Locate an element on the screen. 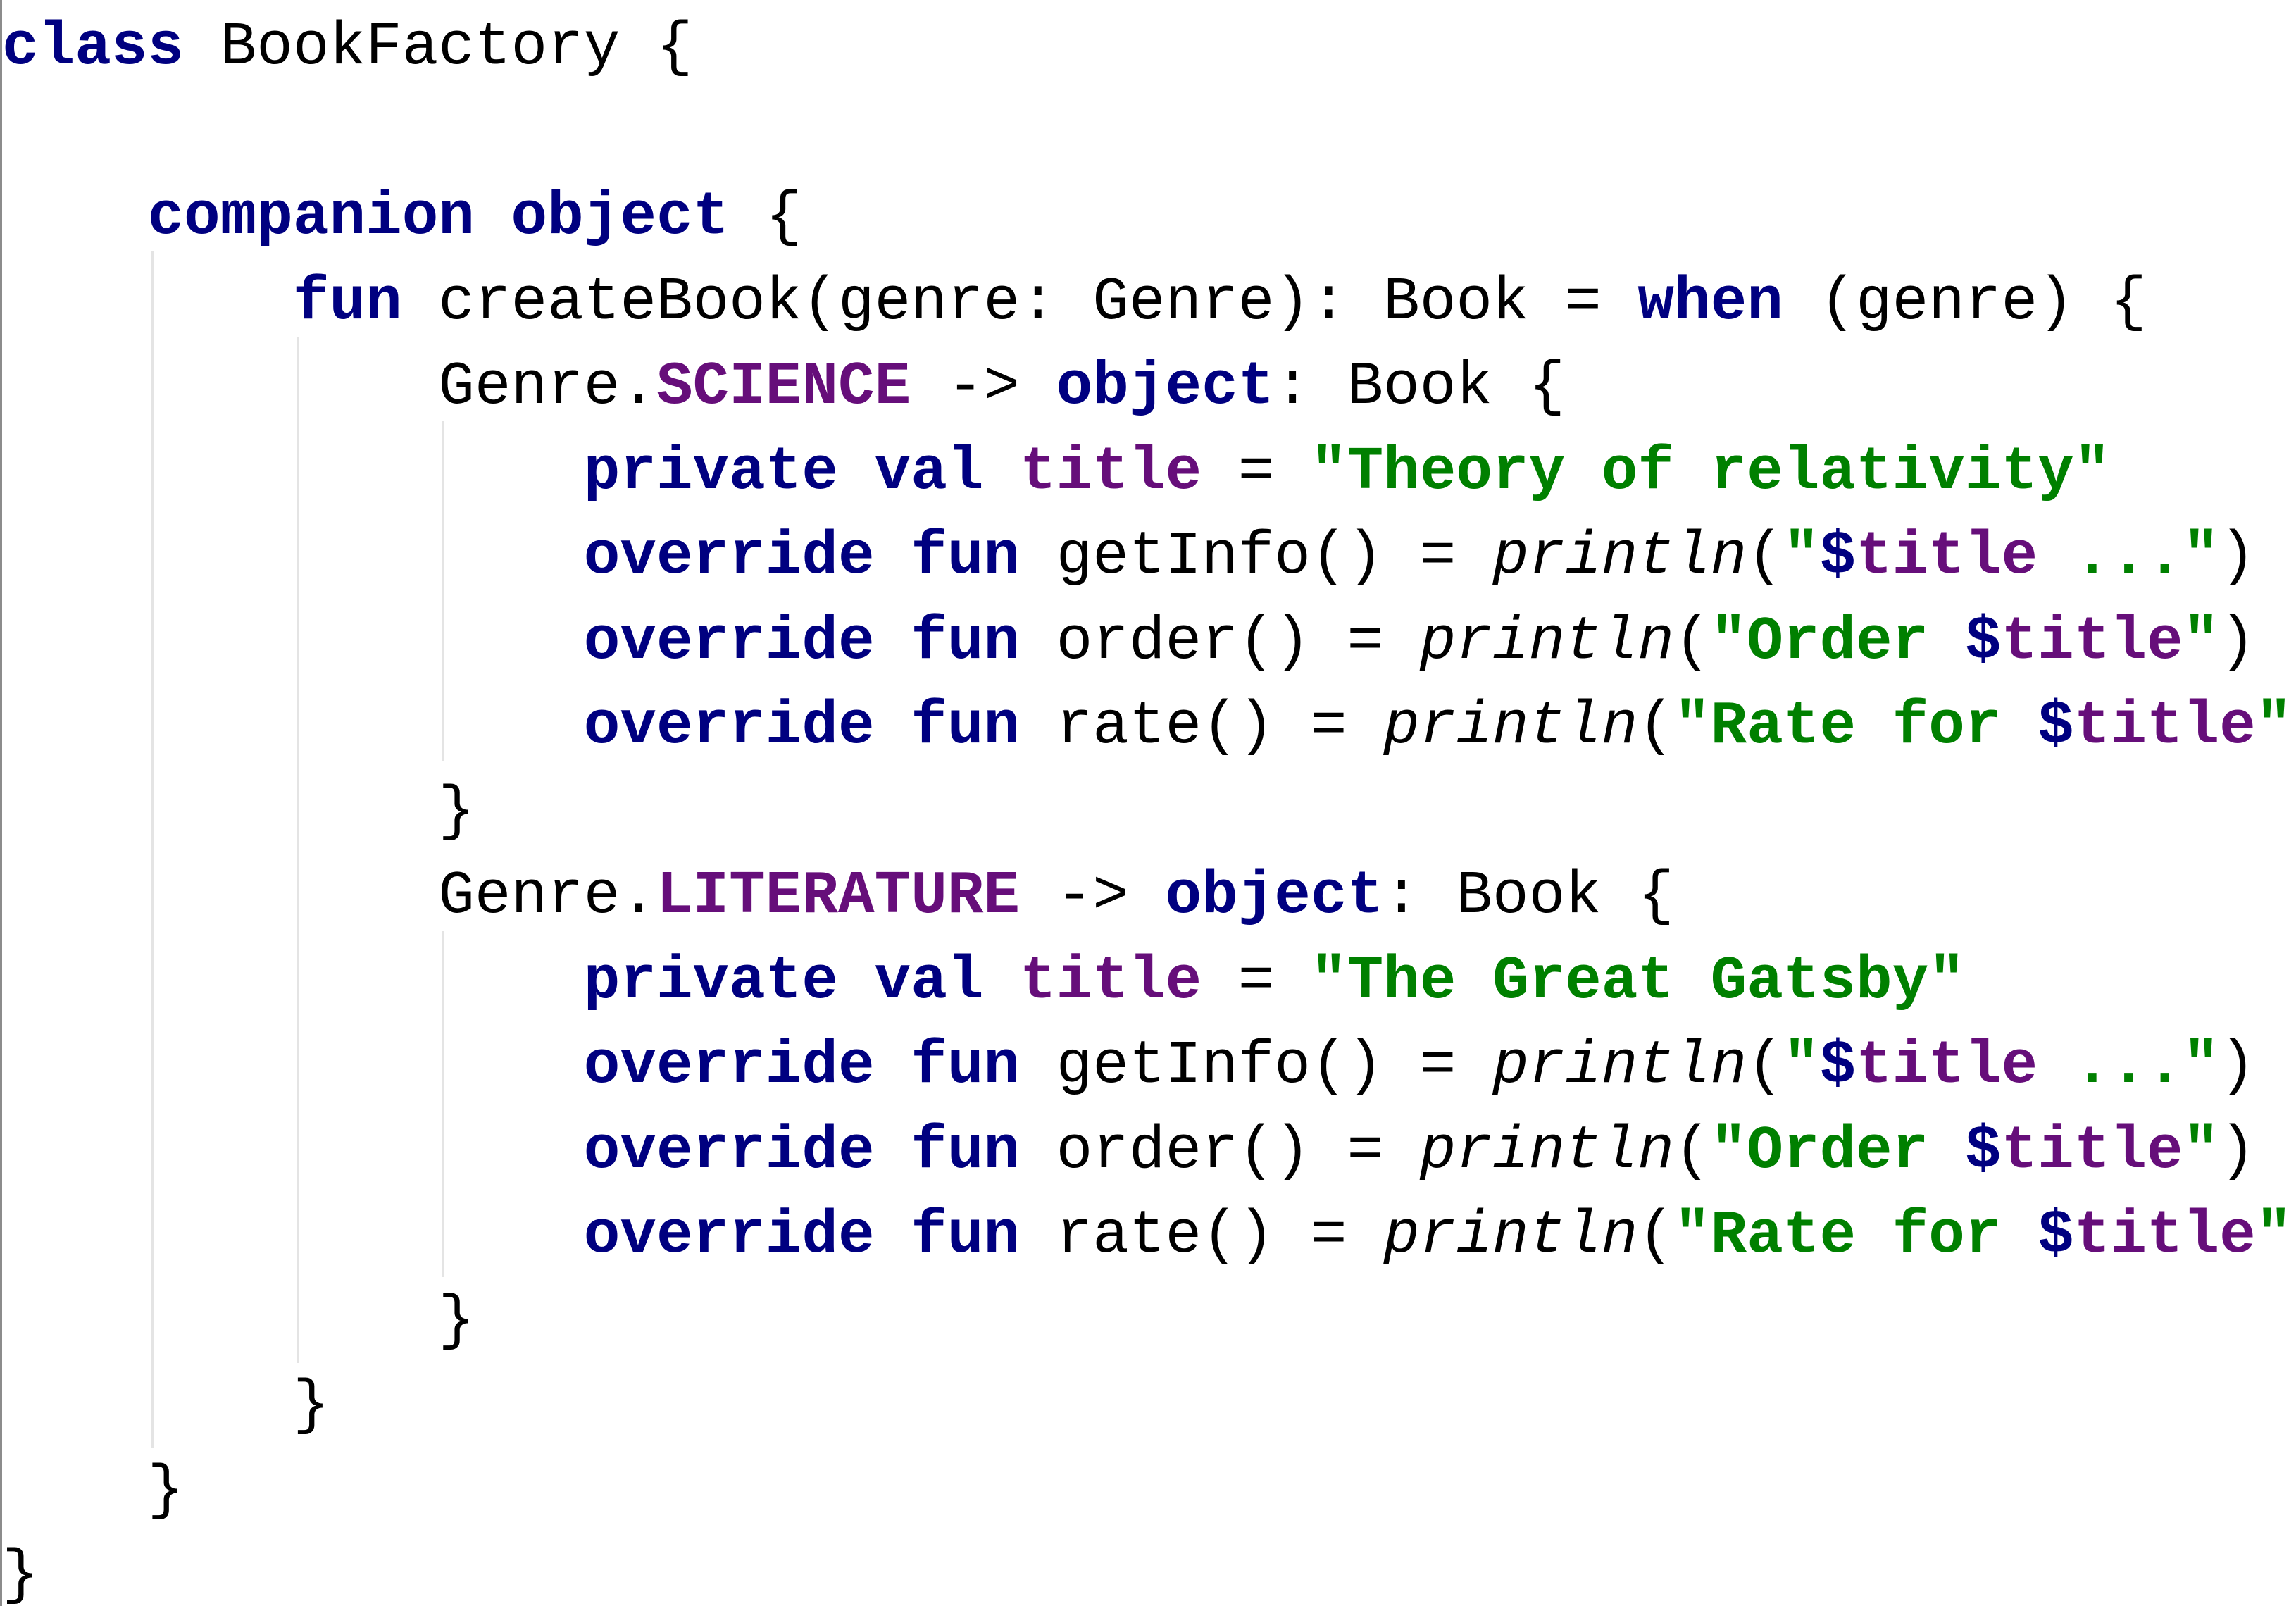 The height and width of the screenshot is (1618, 2296). code-line: Genre.SCIENCE -> object: Book { is located at coordinates (1149, 387).